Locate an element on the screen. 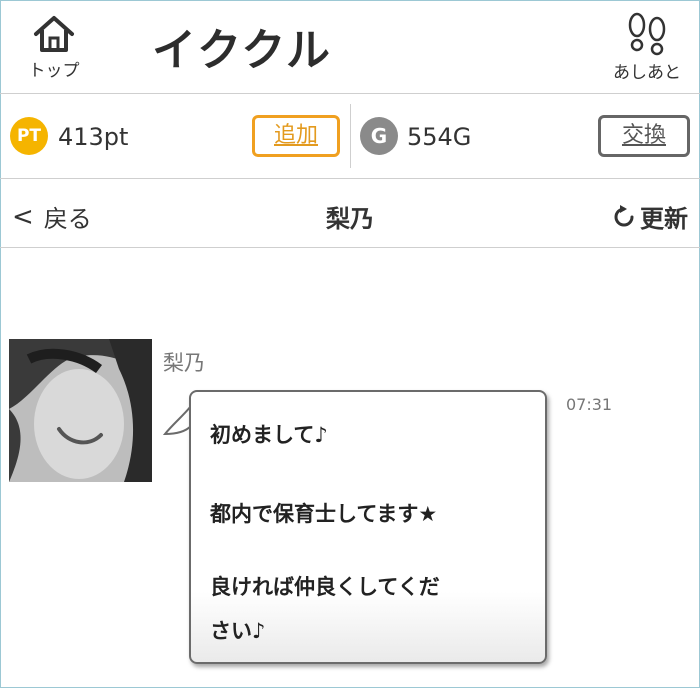  exchange-button: 交換 is located at coordinates (644, 136).